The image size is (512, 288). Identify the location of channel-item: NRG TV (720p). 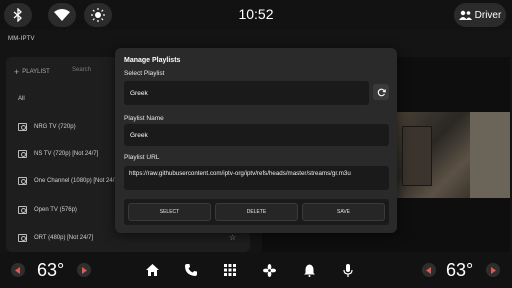
(47, 127).